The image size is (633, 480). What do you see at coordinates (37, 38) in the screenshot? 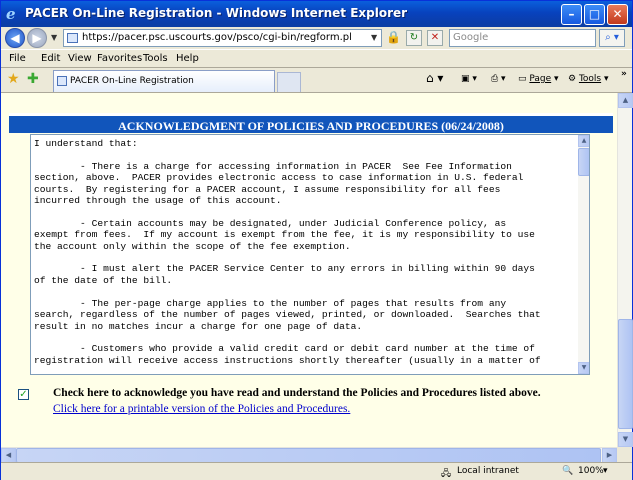
I see `forward-button: ▶` at bounding box center [37, 38].